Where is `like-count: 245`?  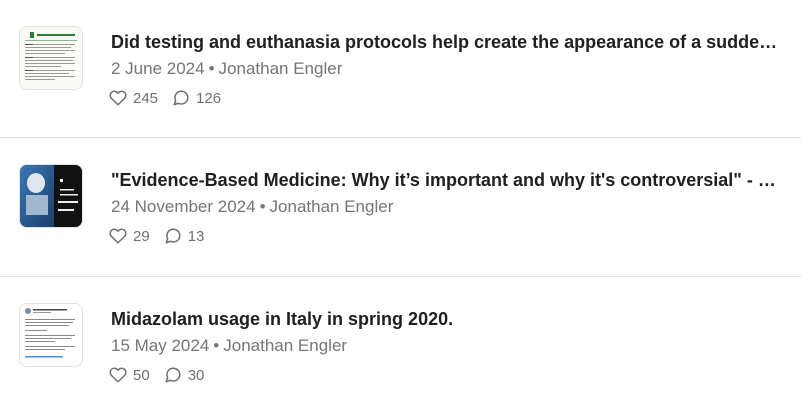
like-count: 245 is located at coordinates (146, 98).